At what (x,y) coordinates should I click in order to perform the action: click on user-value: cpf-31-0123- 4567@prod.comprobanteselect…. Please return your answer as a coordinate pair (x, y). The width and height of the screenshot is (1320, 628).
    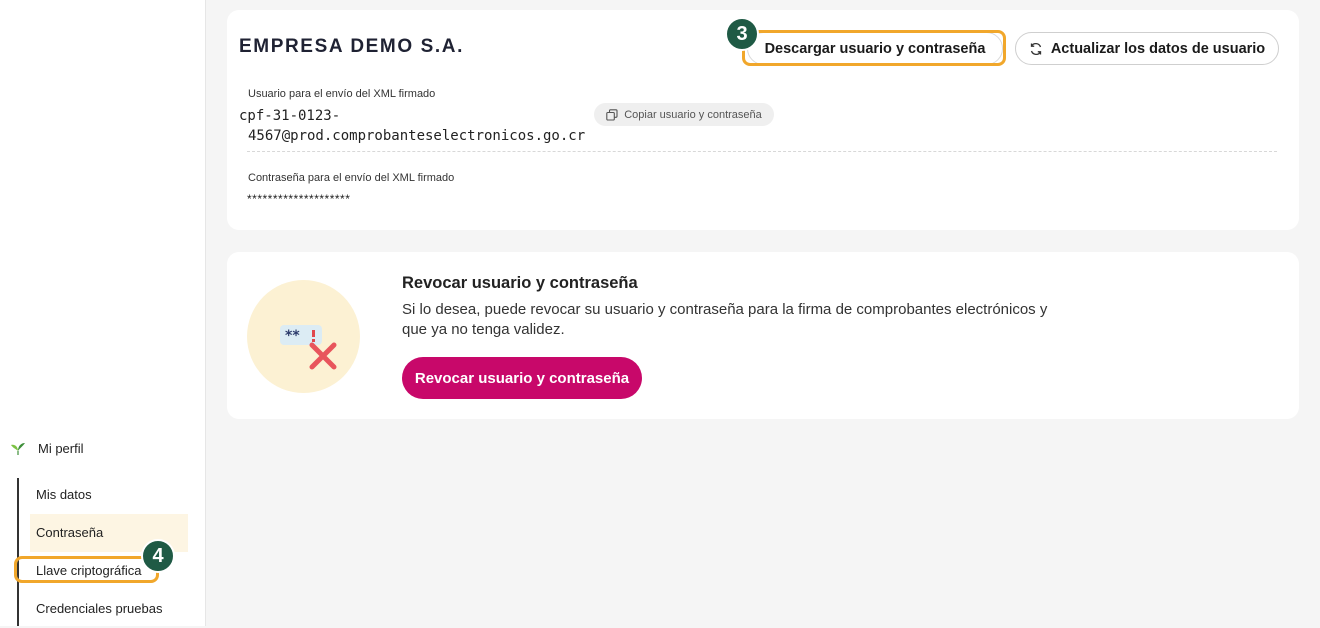
    Looking at the image, I should click on (412, 126).